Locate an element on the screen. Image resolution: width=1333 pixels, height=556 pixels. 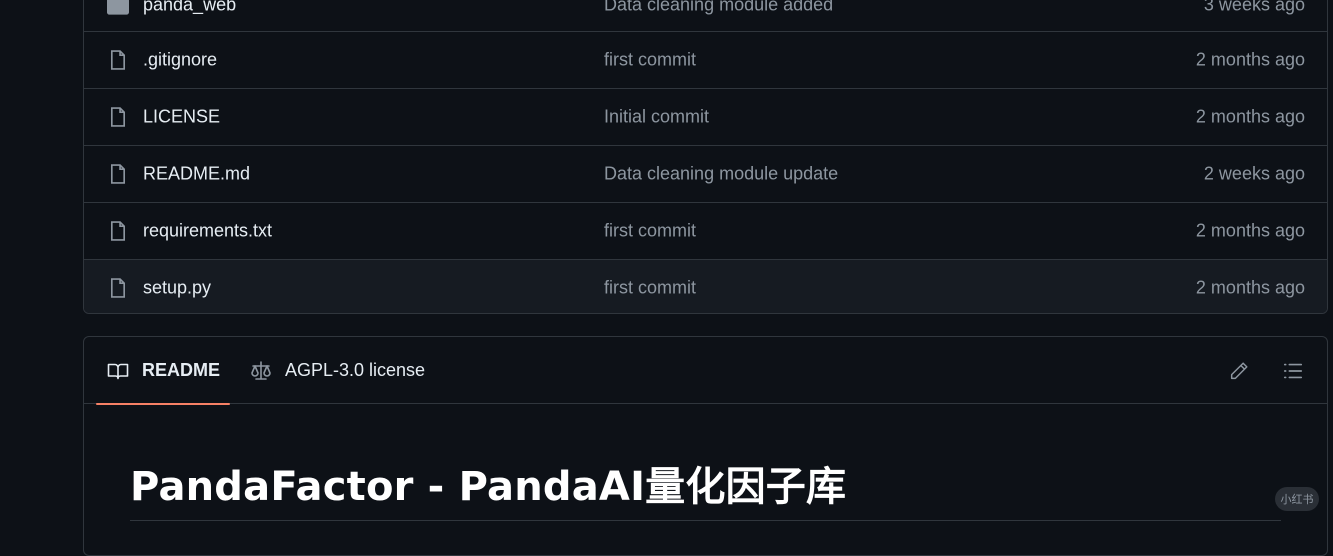
readme-title: PandaFactor - PandaAI量化因子库 is located at coordinates (705, 487).